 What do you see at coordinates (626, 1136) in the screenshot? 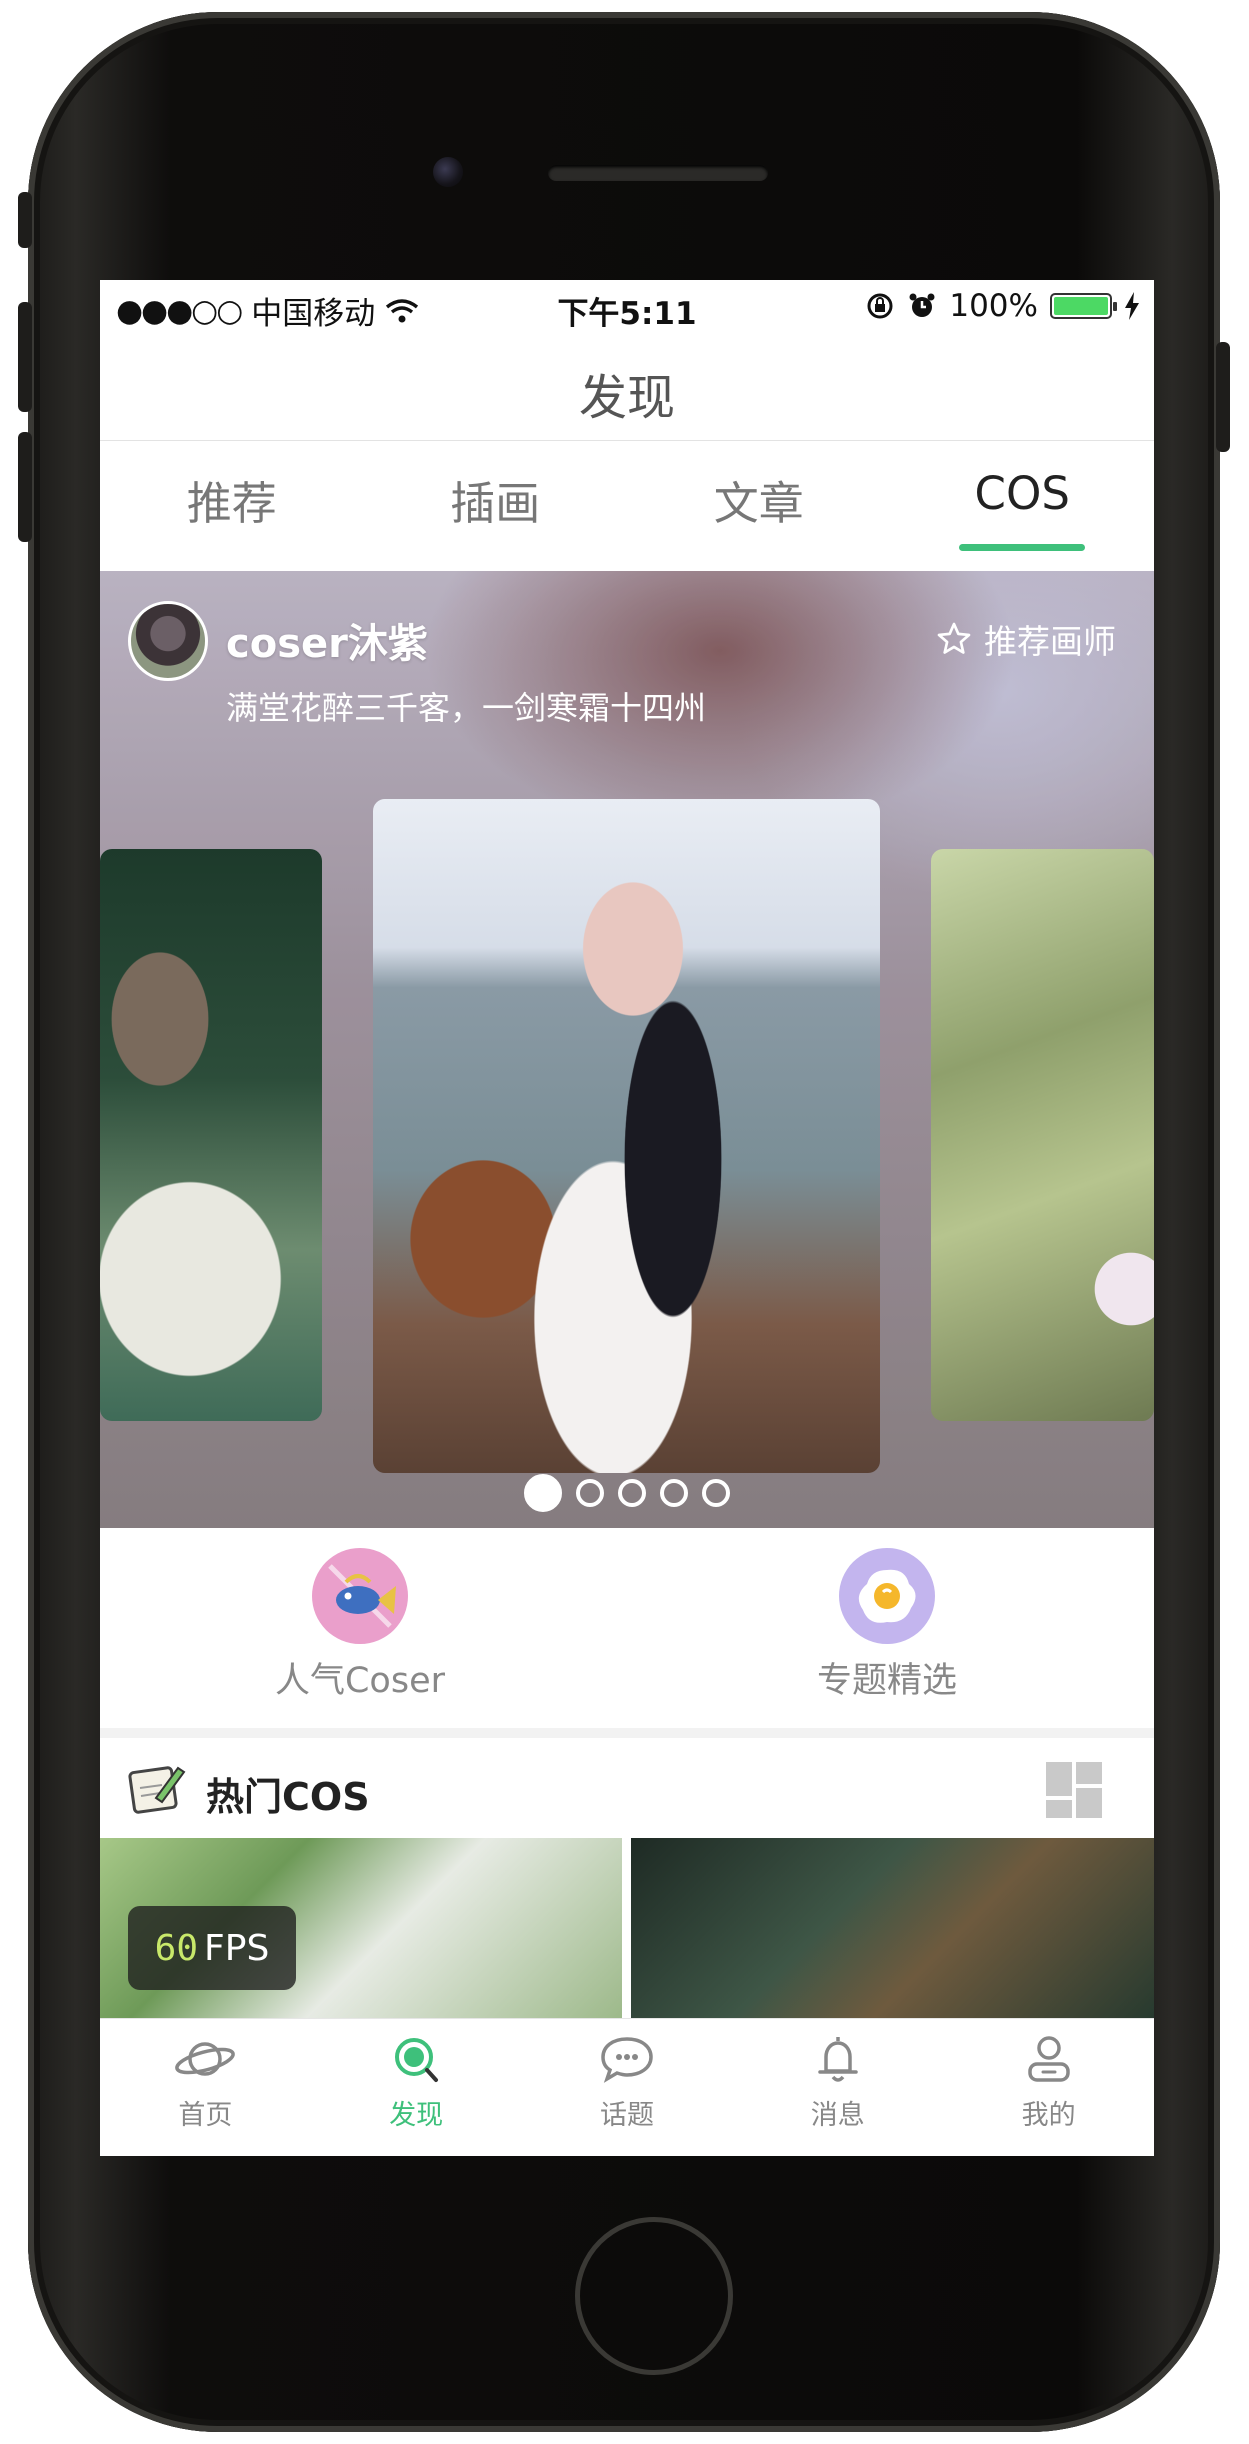
I see `carousel-card-current` at bounding box center [626, 1136].